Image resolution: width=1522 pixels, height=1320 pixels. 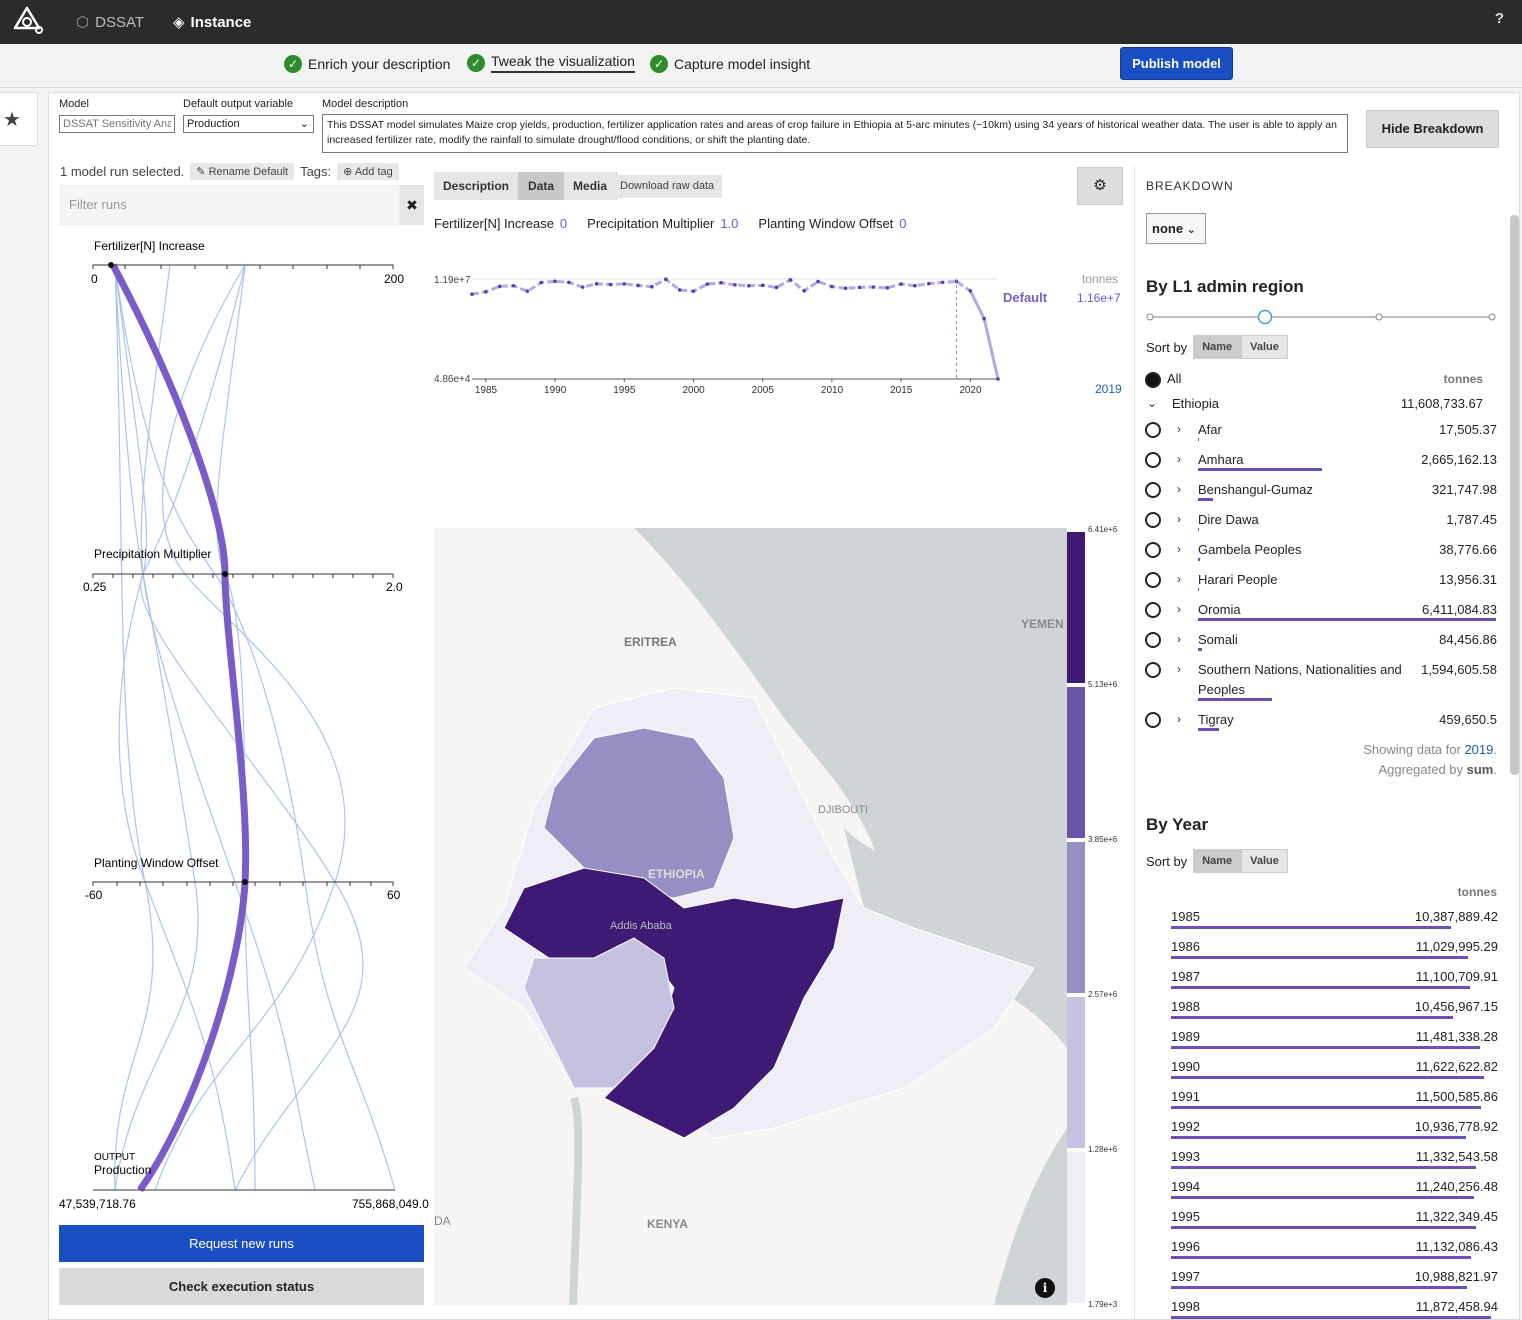 I want to click on breakdown-scrollbar, so click(x=1514, y=495).